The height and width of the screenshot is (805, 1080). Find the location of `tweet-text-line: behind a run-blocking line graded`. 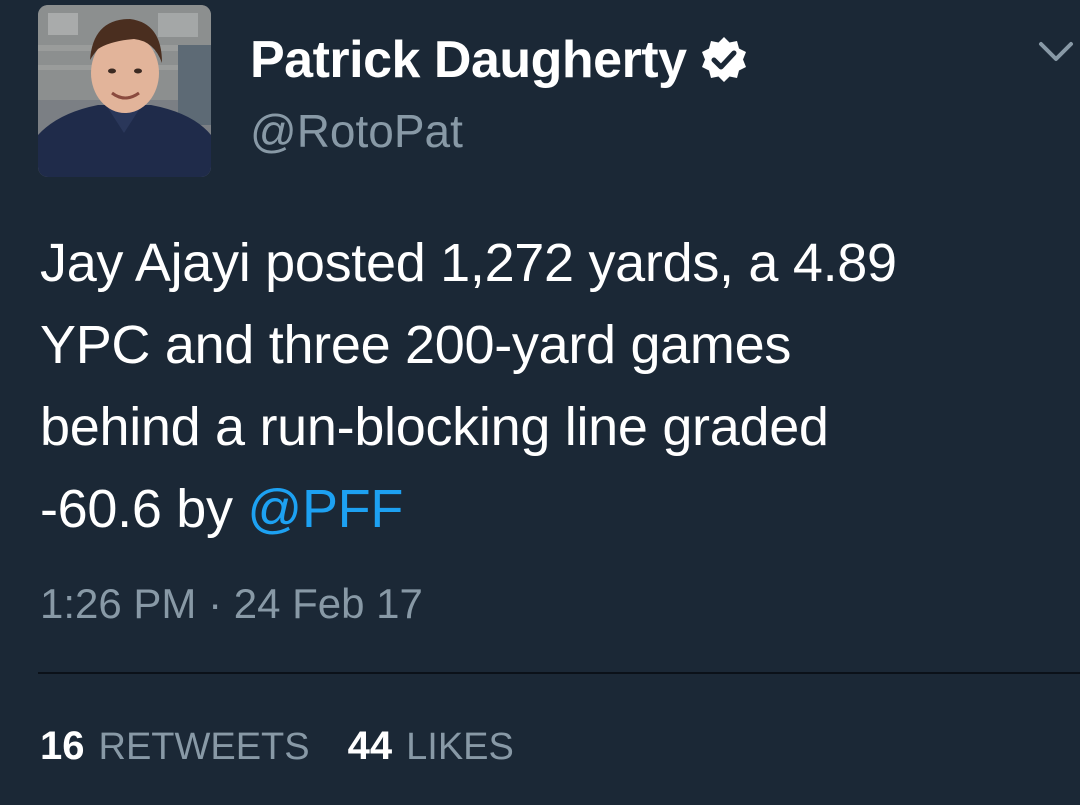

tweet-text-line: behind a run-blocking line graded is located at coordinates (434, 427).